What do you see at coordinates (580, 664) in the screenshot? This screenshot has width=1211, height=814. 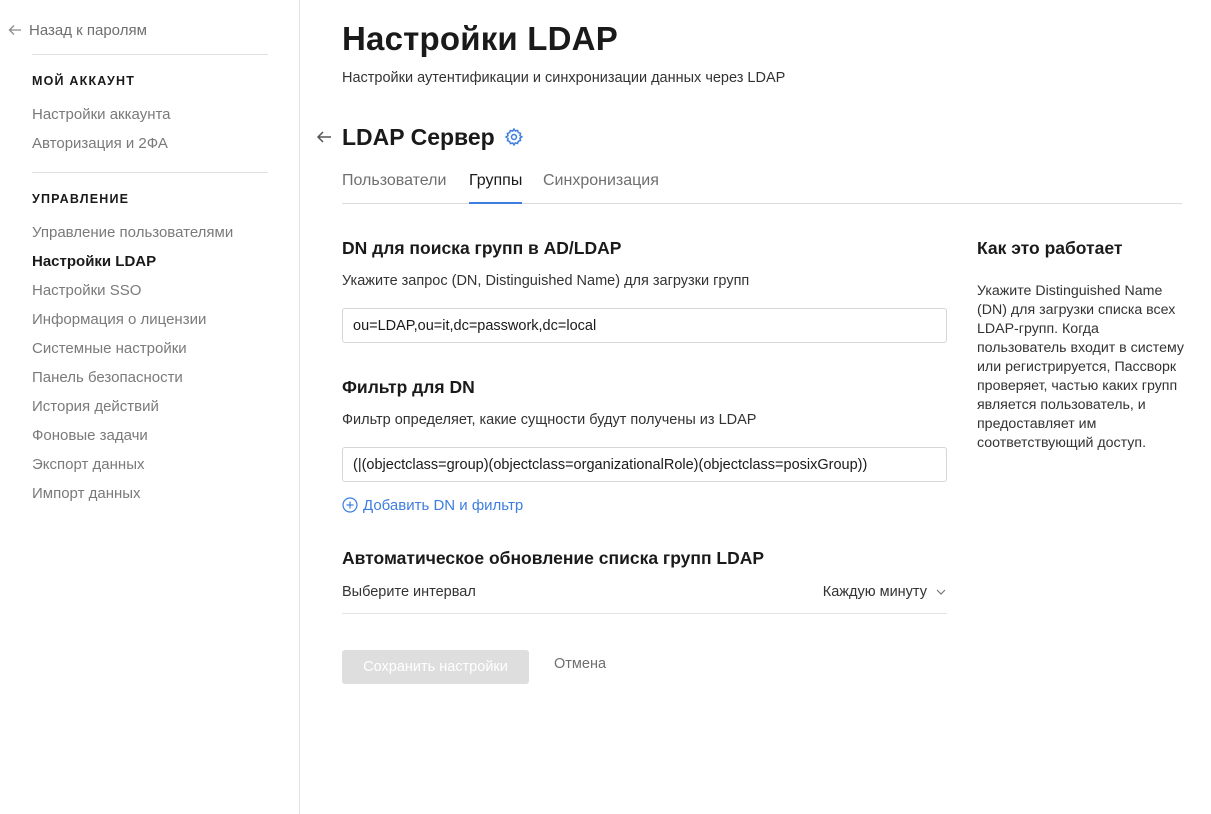 I see `cancel-button: Отмена` at bounding box center [580, 664].